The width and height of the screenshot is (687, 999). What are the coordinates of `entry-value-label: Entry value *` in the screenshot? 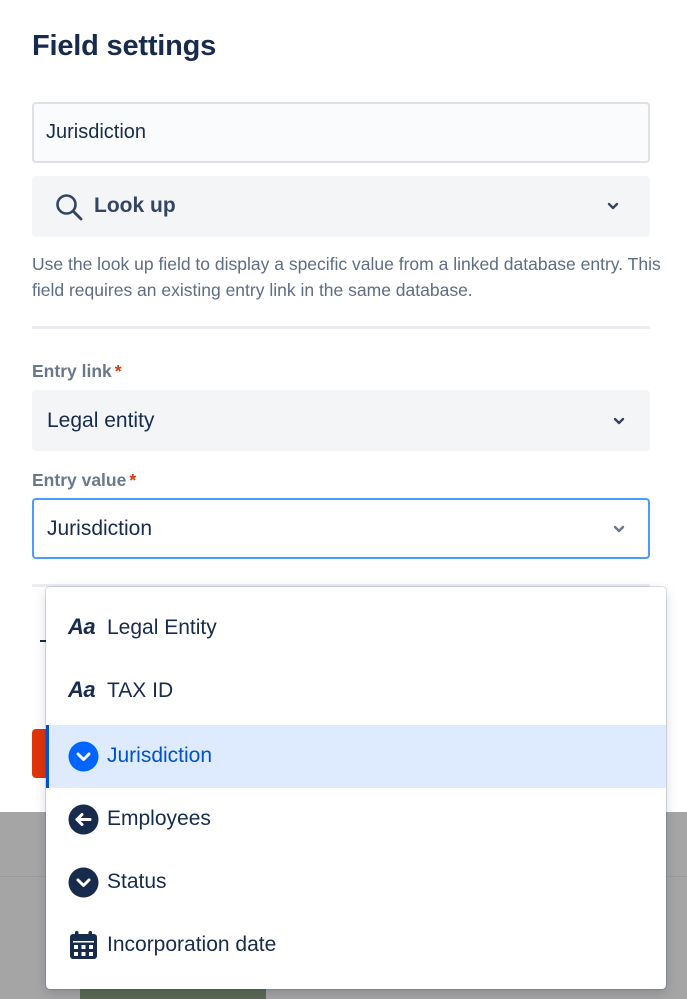 It's located at (84, 480).